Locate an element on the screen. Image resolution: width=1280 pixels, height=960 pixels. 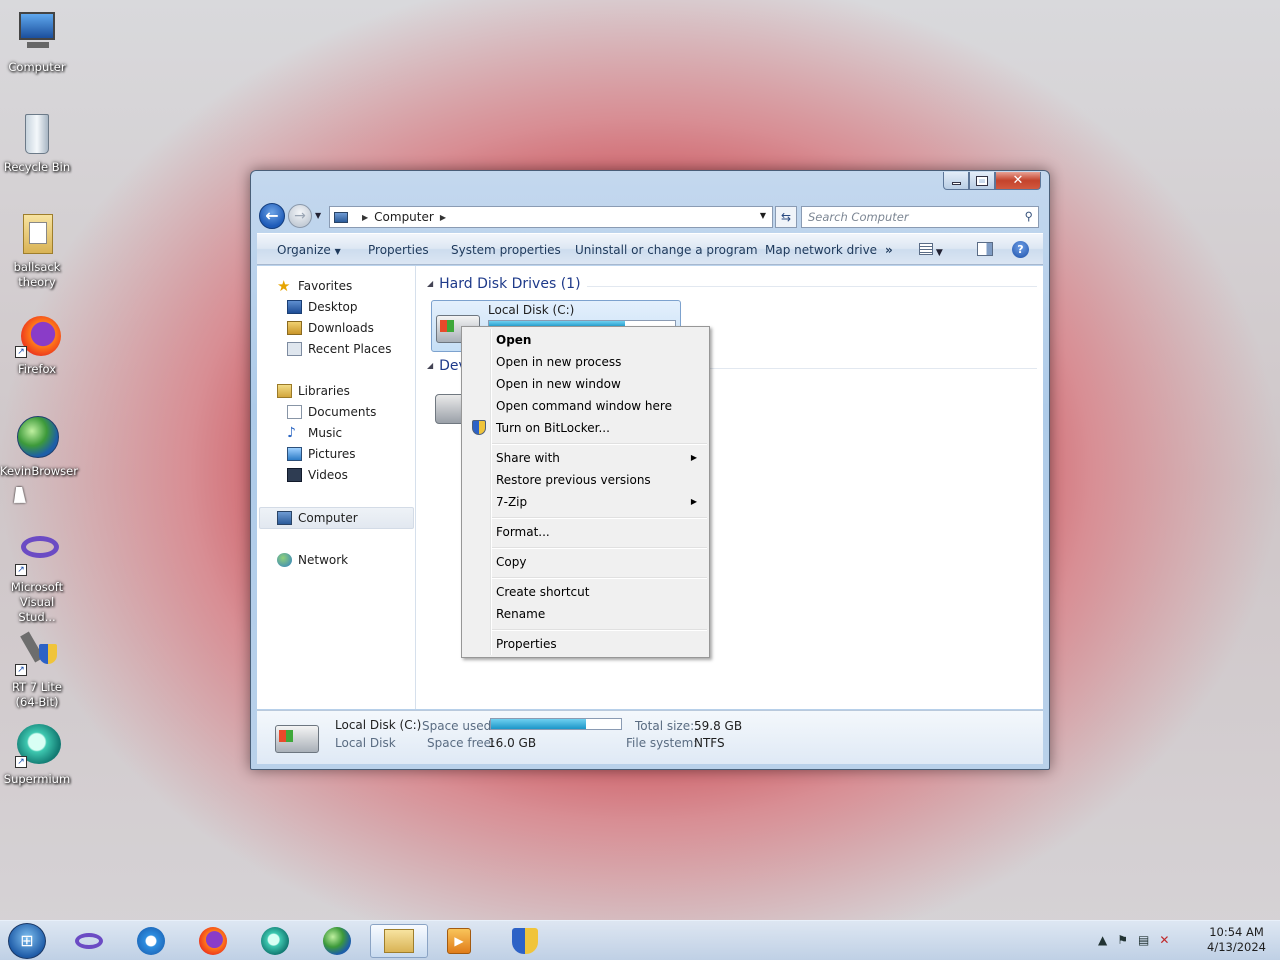
menu-item-7zip: 7-Zip ▶ is located at coordinates (585, 502).